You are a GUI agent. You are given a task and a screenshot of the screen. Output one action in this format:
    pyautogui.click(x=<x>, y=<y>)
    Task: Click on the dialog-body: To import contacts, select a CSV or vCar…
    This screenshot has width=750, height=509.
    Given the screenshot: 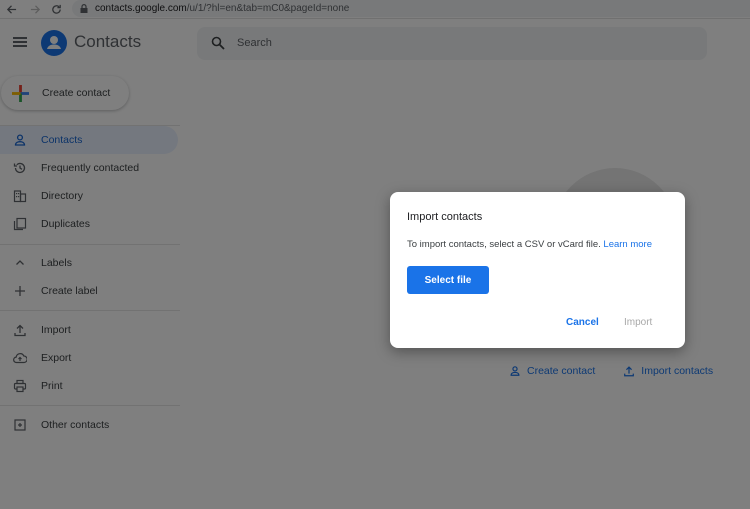 What is the action you would take?
    pyautogui.click(x=529, y=244)
    